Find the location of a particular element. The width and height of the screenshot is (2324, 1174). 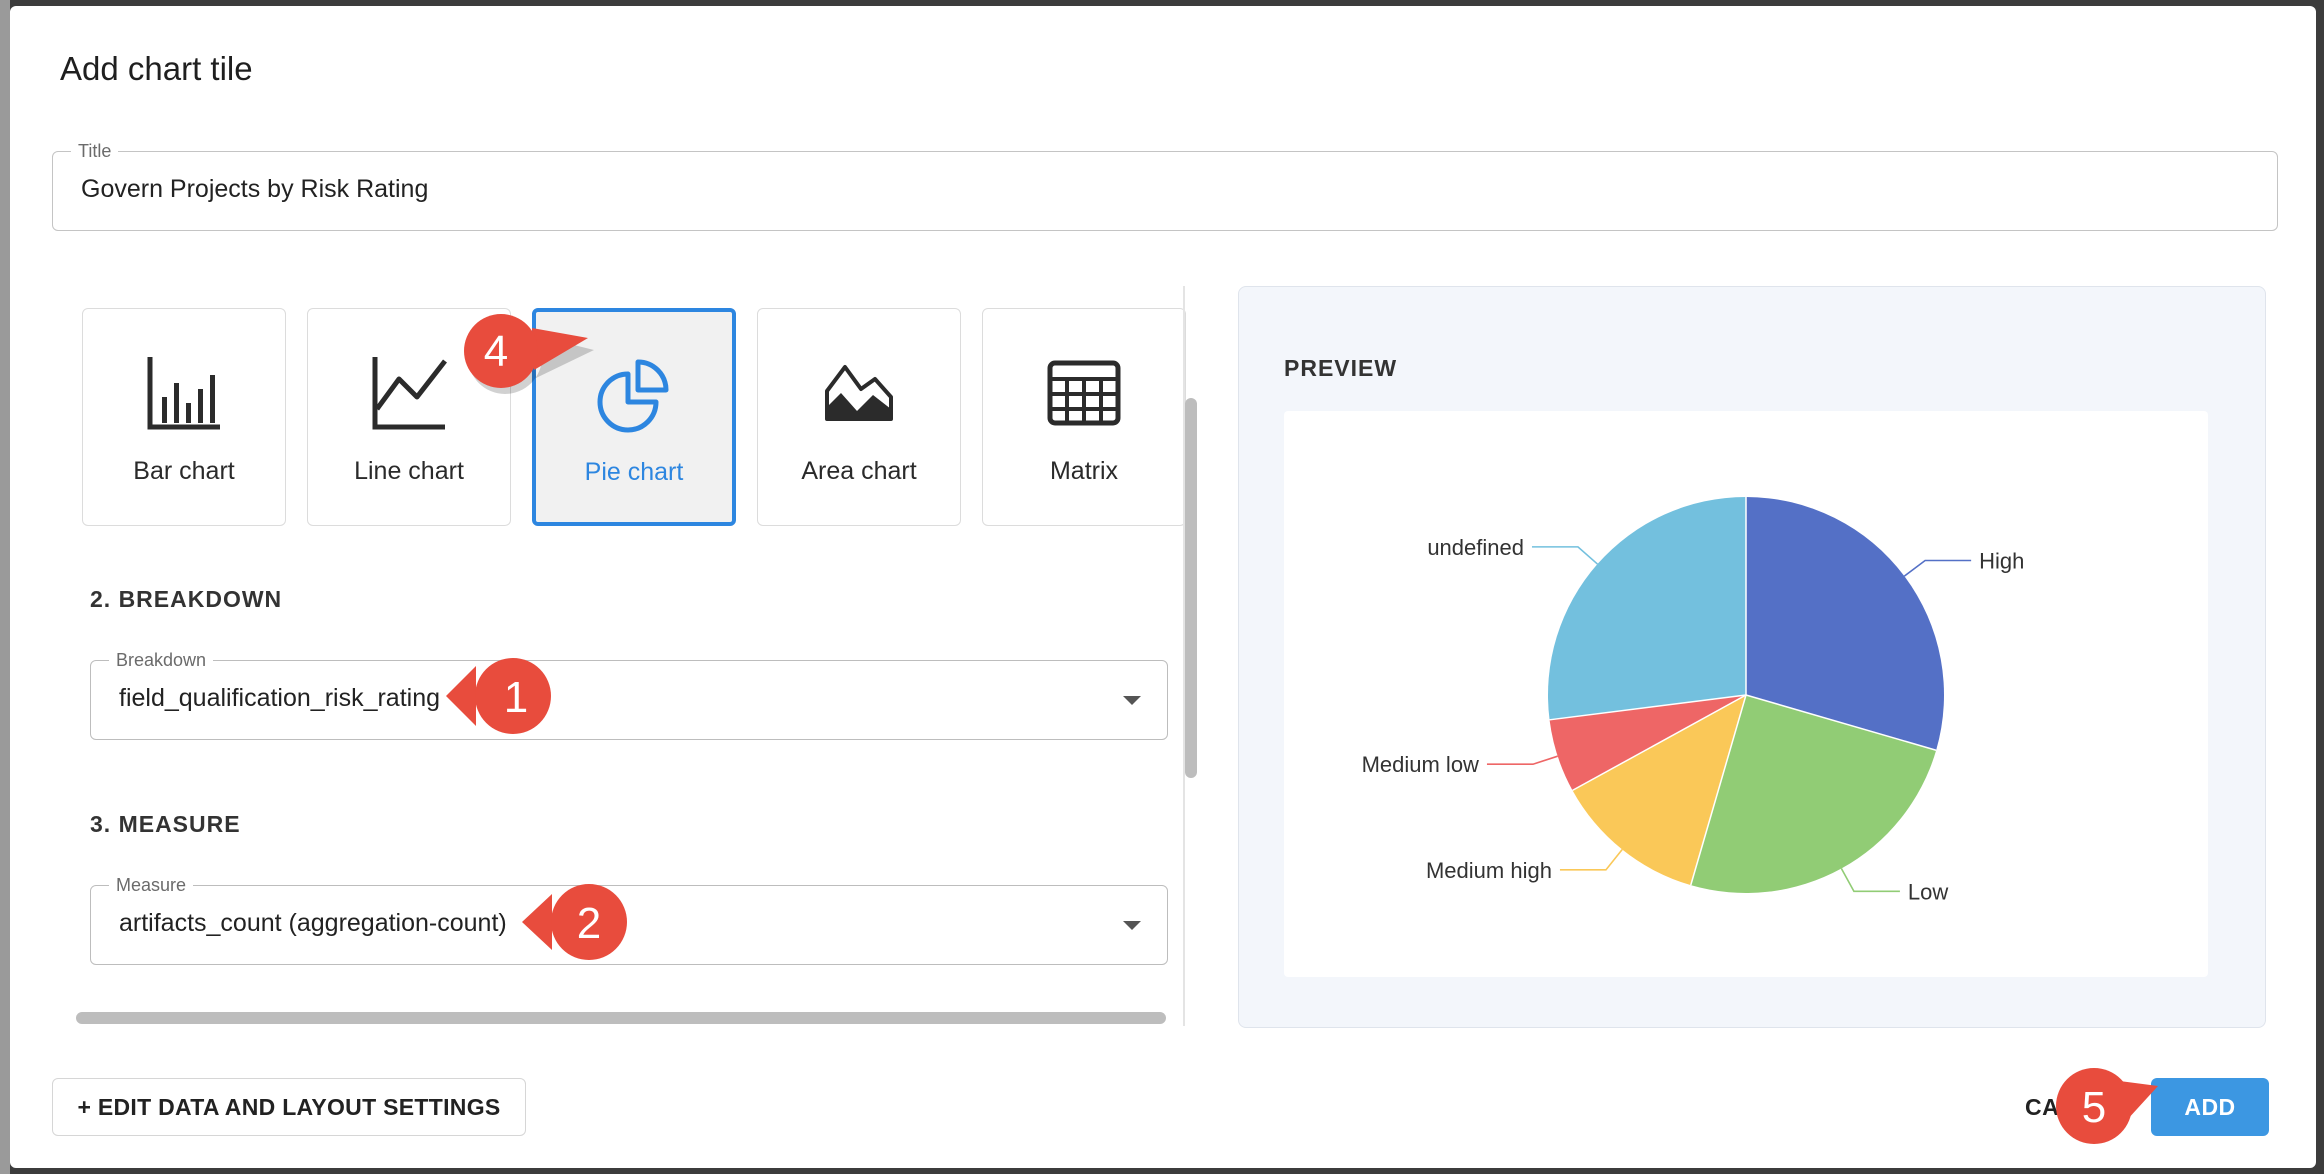

chart-type-matrix: Matrix is located at coordinates (1084, 417).